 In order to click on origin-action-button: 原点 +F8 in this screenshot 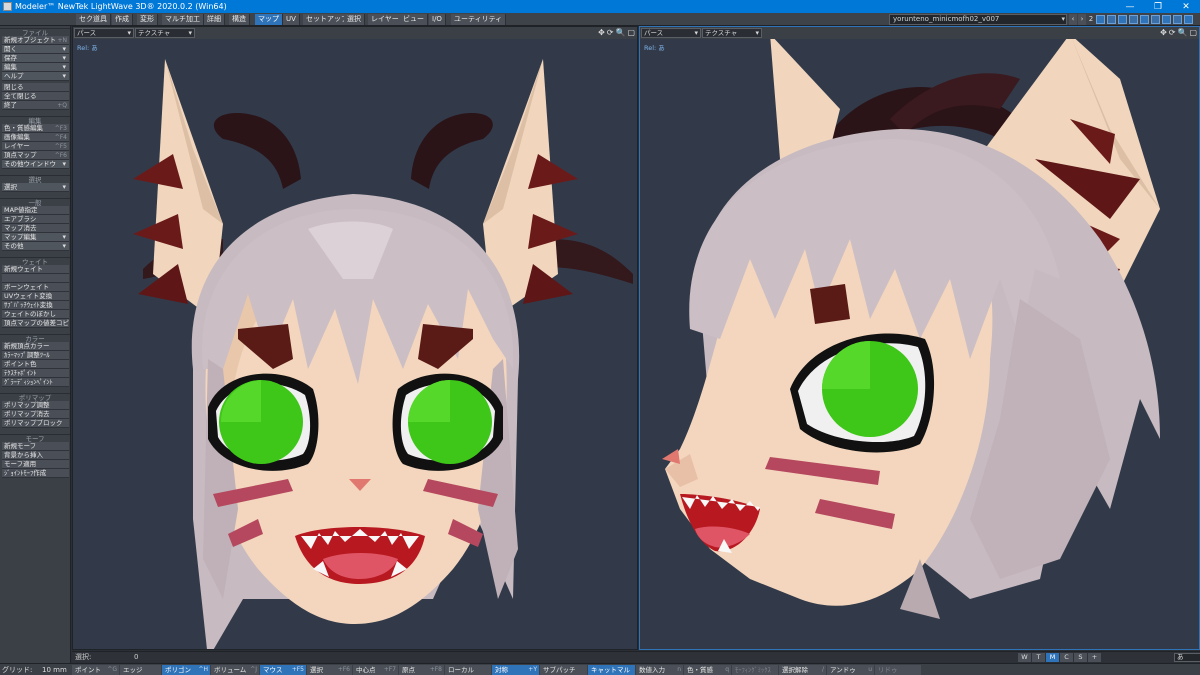, I will do `click(421, 670)`.